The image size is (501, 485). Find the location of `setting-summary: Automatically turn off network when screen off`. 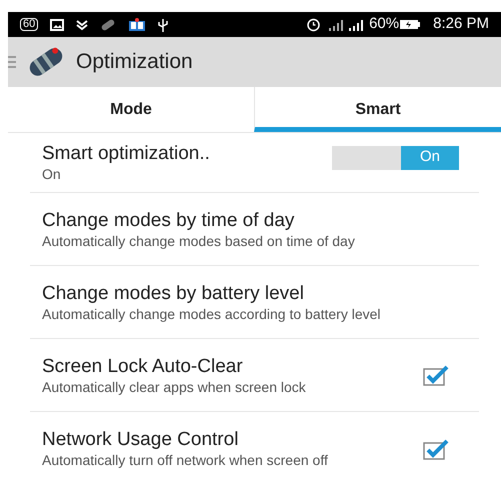

setting-summary: Automatically turn off network when screen off is located at coordinates (185, 460).